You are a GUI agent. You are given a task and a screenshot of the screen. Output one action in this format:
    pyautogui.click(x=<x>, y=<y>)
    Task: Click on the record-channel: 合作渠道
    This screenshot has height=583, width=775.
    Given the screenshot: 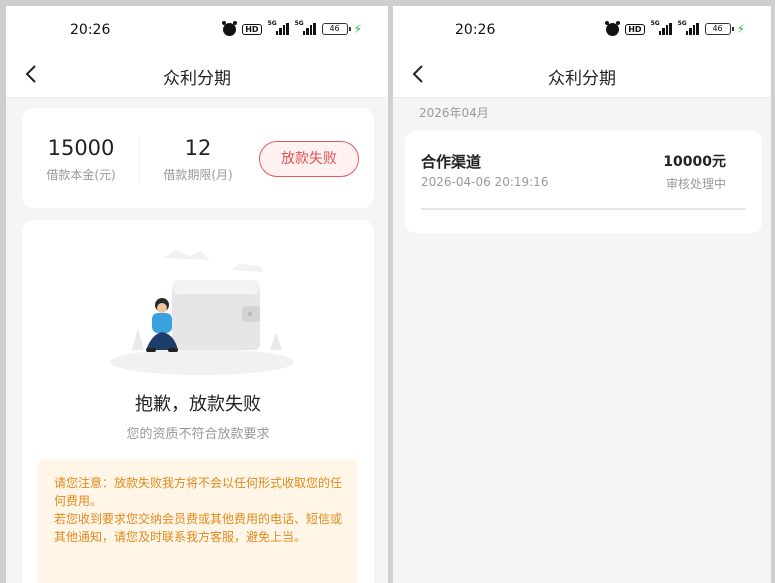 What is the action you would take?
    pyautogui.click(x=451, y=162)
    